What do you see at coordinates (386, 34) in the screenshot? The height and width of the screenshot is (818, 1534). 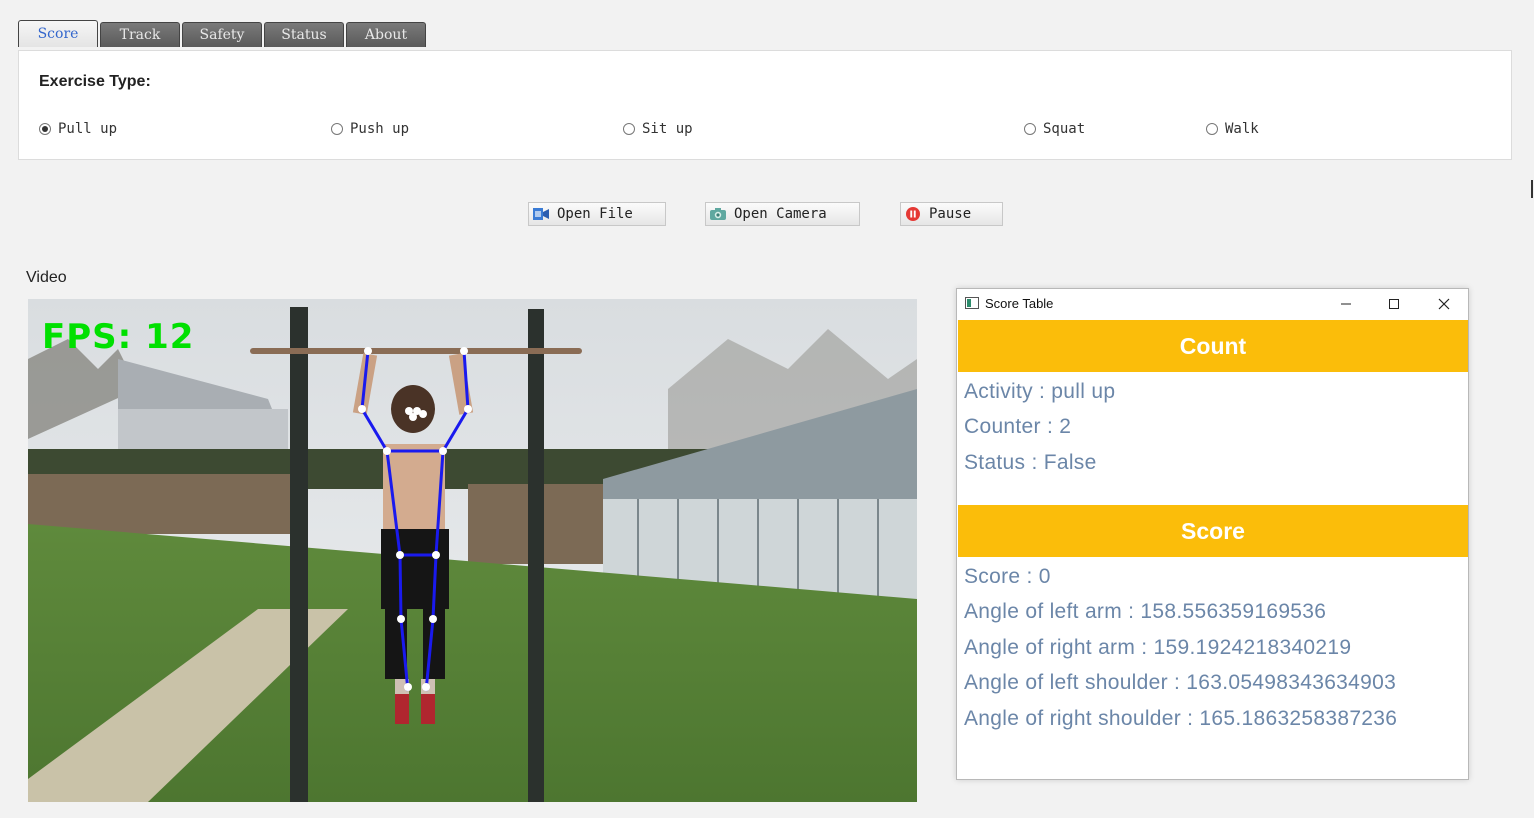 I see `tab-about: About` at bounding box center [386, 34].